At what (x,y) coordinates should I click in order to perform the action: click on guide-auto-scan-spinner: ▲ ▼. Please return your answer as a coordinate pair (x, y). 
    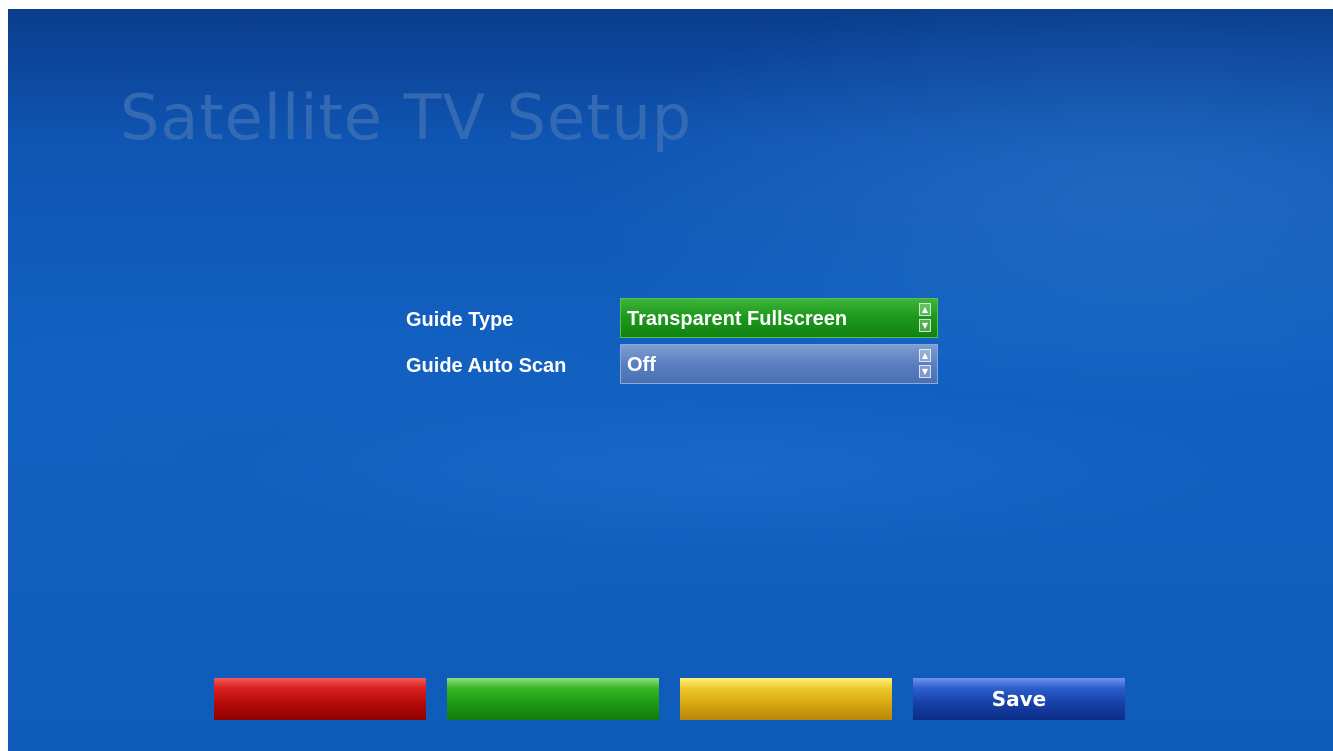
    Looking at the image, I should click on (926, 364).